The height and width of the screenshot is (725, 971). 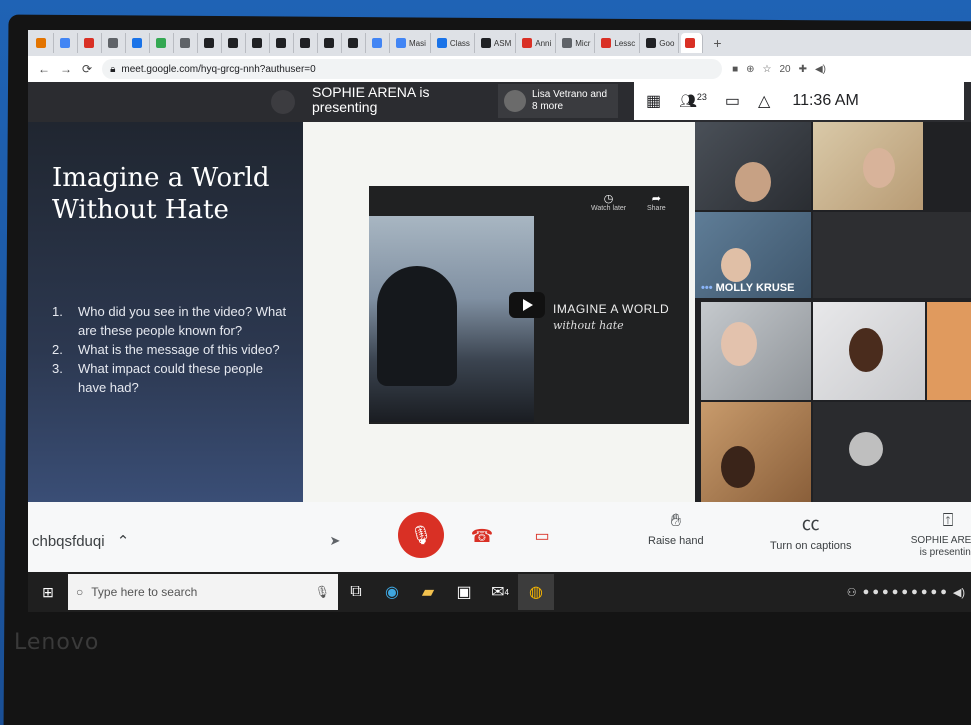 What do you see at coordinates (608, 202) in the screenshot?
I see `watch-later-button: ◷ Watch later` at bounding box center [608, 202].